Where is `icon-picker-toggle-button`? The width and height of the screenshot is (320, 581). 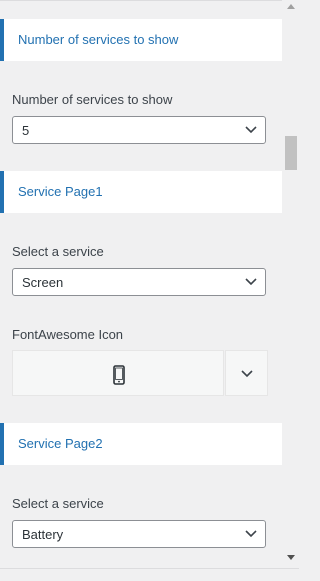
icon-picker-toggle-button is located at coordinates (246, 373).